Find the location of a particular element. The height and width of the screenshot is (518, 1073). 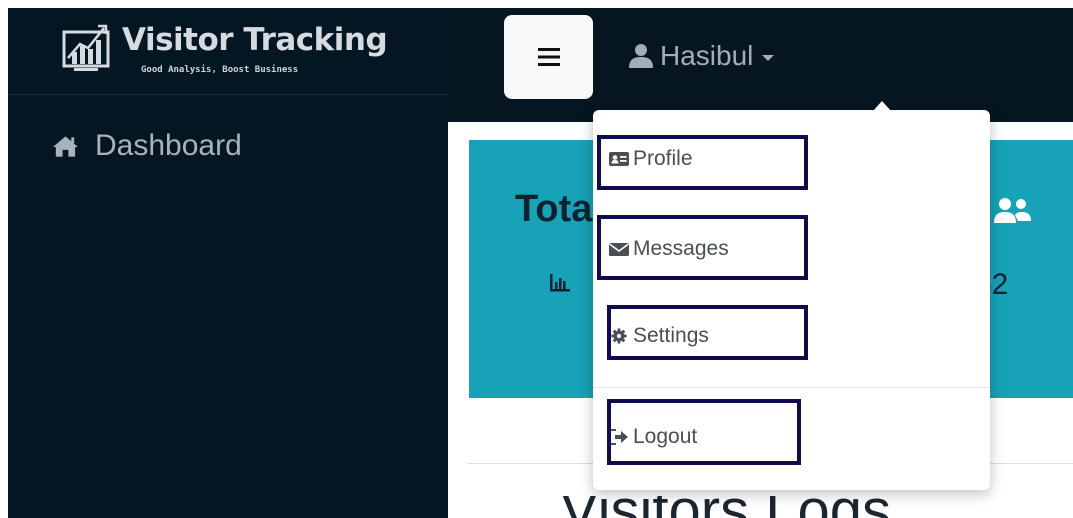

sidebar-item-label: Dashboard is located at coordinates (168, 145).